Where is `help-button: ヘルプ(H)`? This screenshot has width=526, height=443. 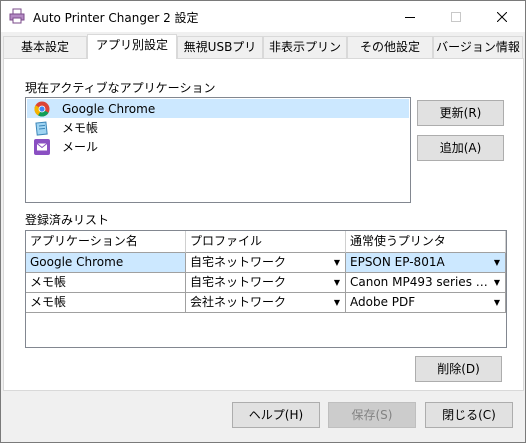
help-button: ヘルプ(H) is located at coordinates (276, 415).